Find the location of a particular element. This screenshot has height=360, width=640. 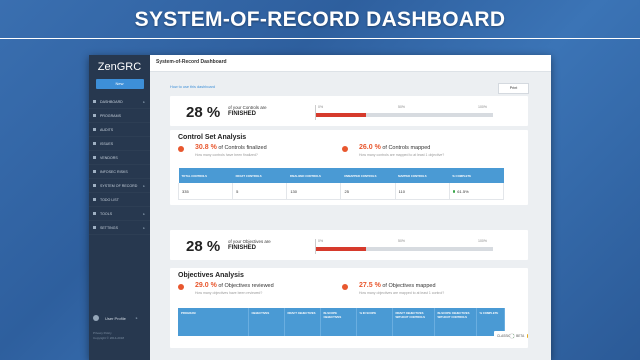

page-title: System-of-Record Dashboard is located at coordinates (191, 62).